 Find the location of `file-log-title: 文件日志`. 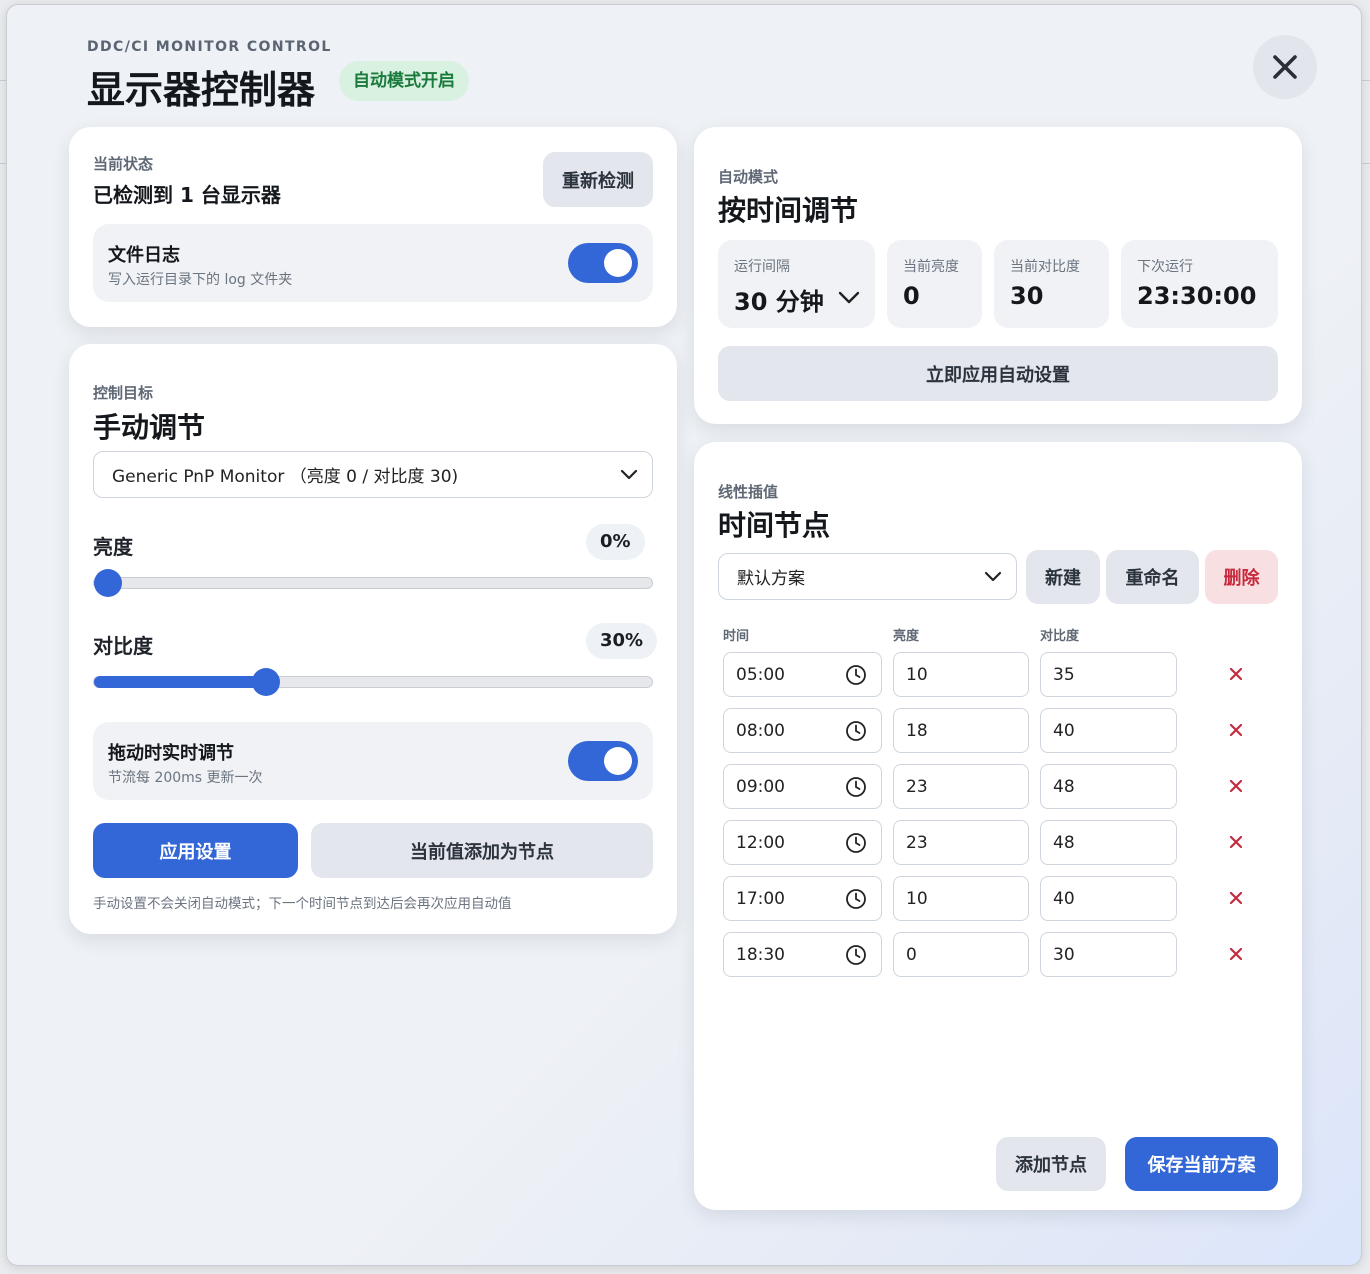

file-log-title: 文件日志 is located at coordinates (144, 255).